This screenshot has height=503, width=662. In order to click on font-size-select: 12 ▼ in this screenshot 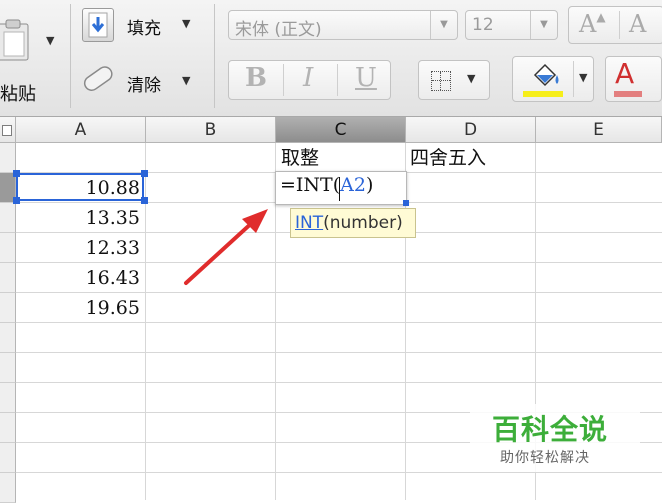, I will do `click(511, 25)`.